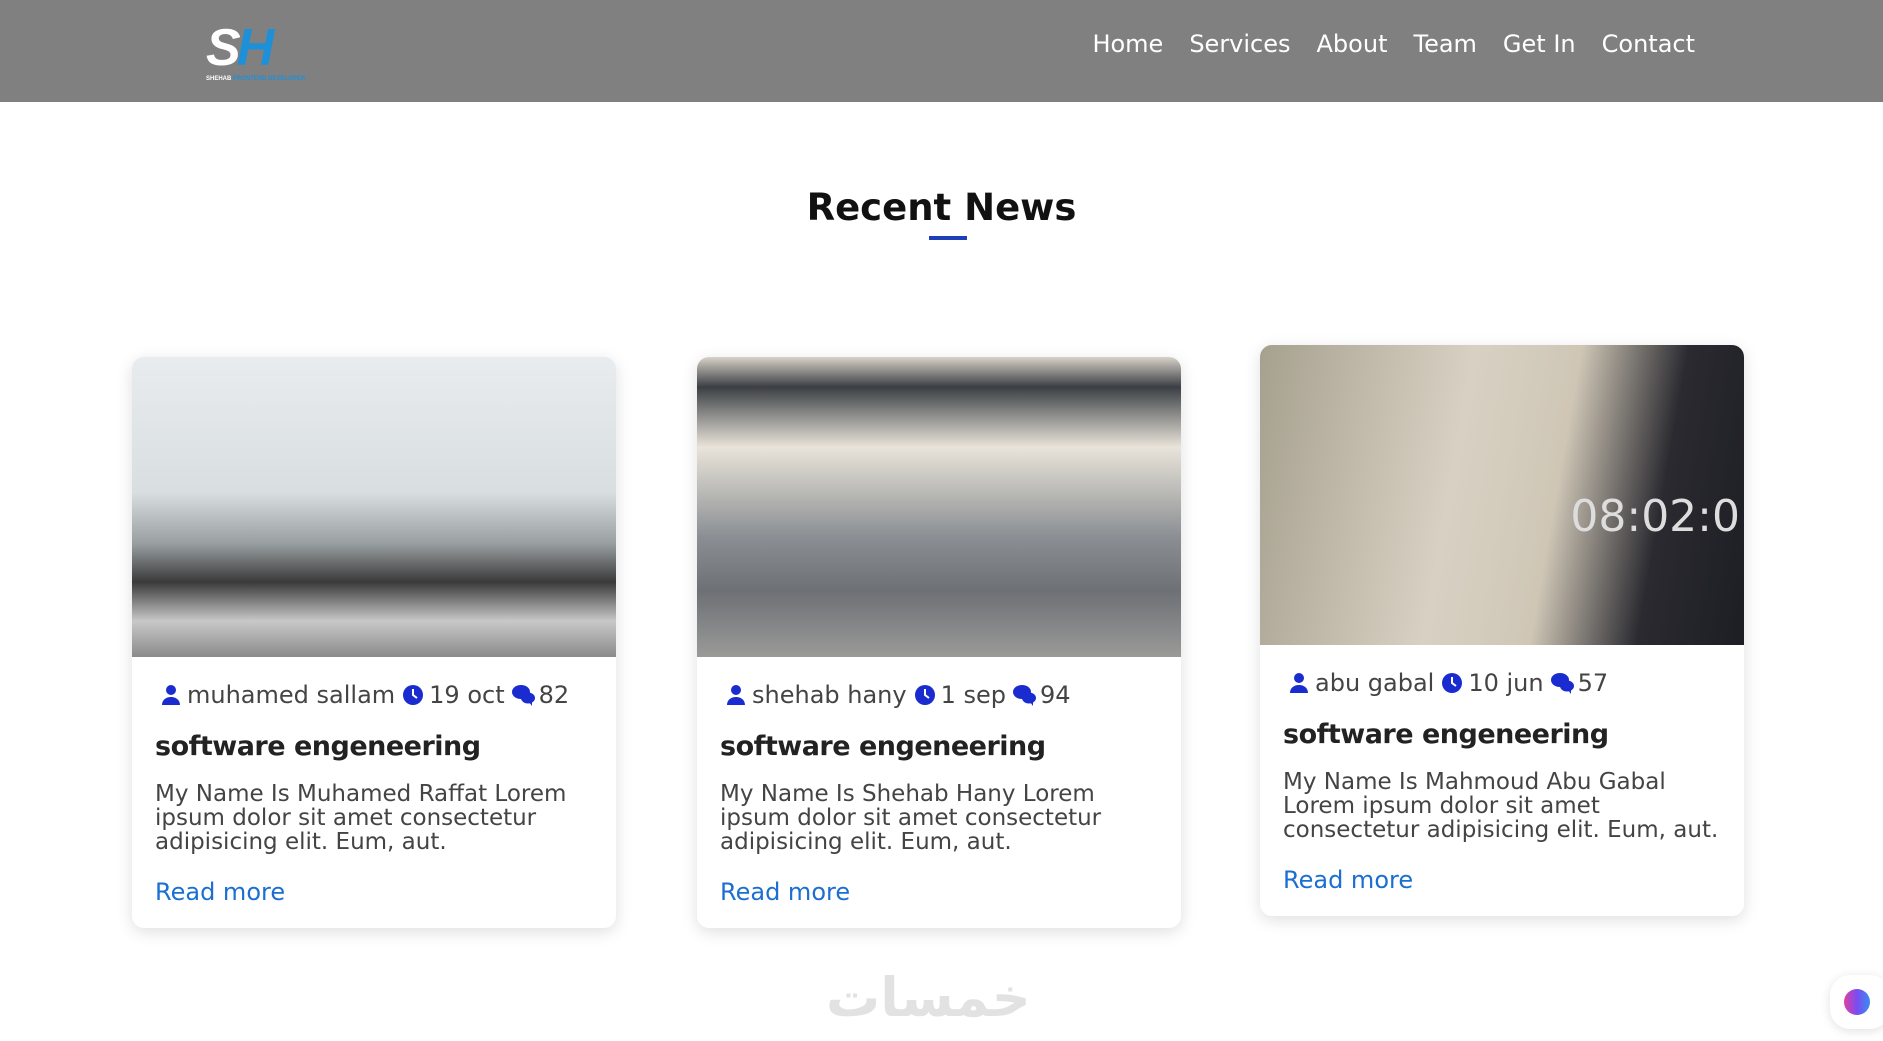 The width and height of the screenshot is (1883, 1041). Describe the element at coordinates (1444, 44) in the screenshot. I see `nav-team: Team` at that location.